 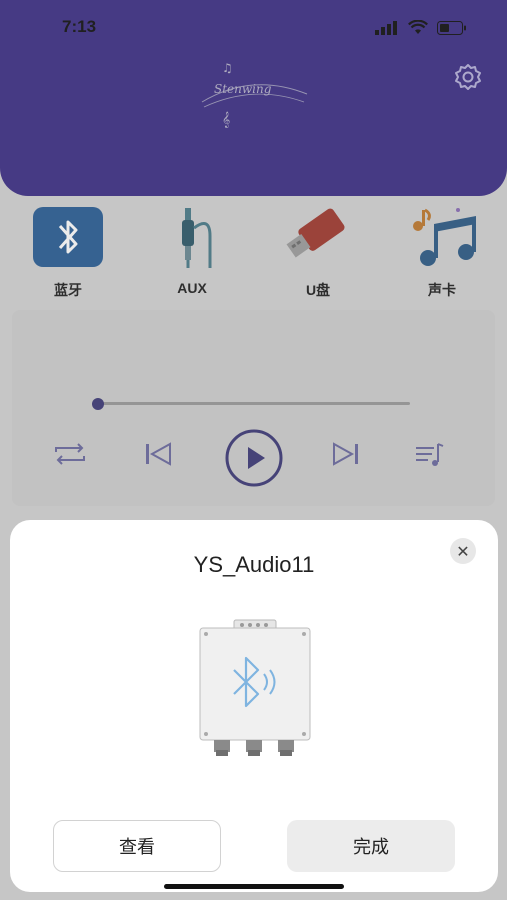 What do you see at coordinates (468, 77) in the screenshot?
I see `gear-icon` at bounding box center [468, 77].